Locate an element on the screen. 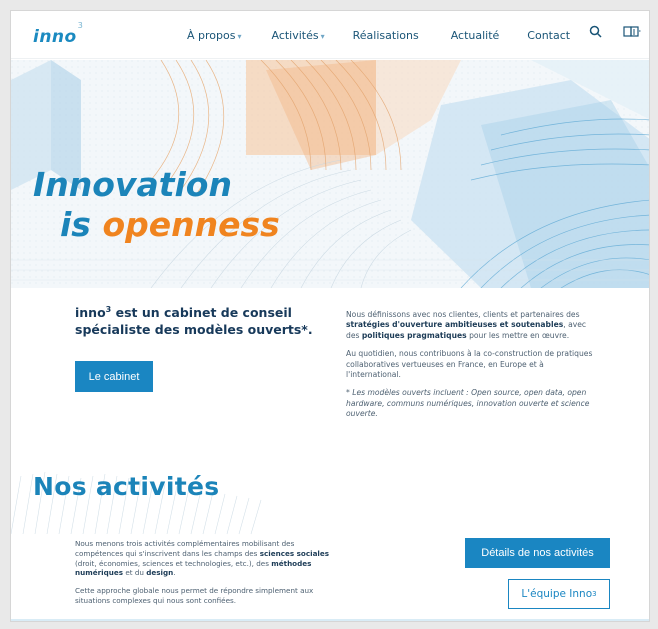 This screenshot has height=629, width=658. nav-item-apropos: À propos ▾ is located at coordinates (214, 35).